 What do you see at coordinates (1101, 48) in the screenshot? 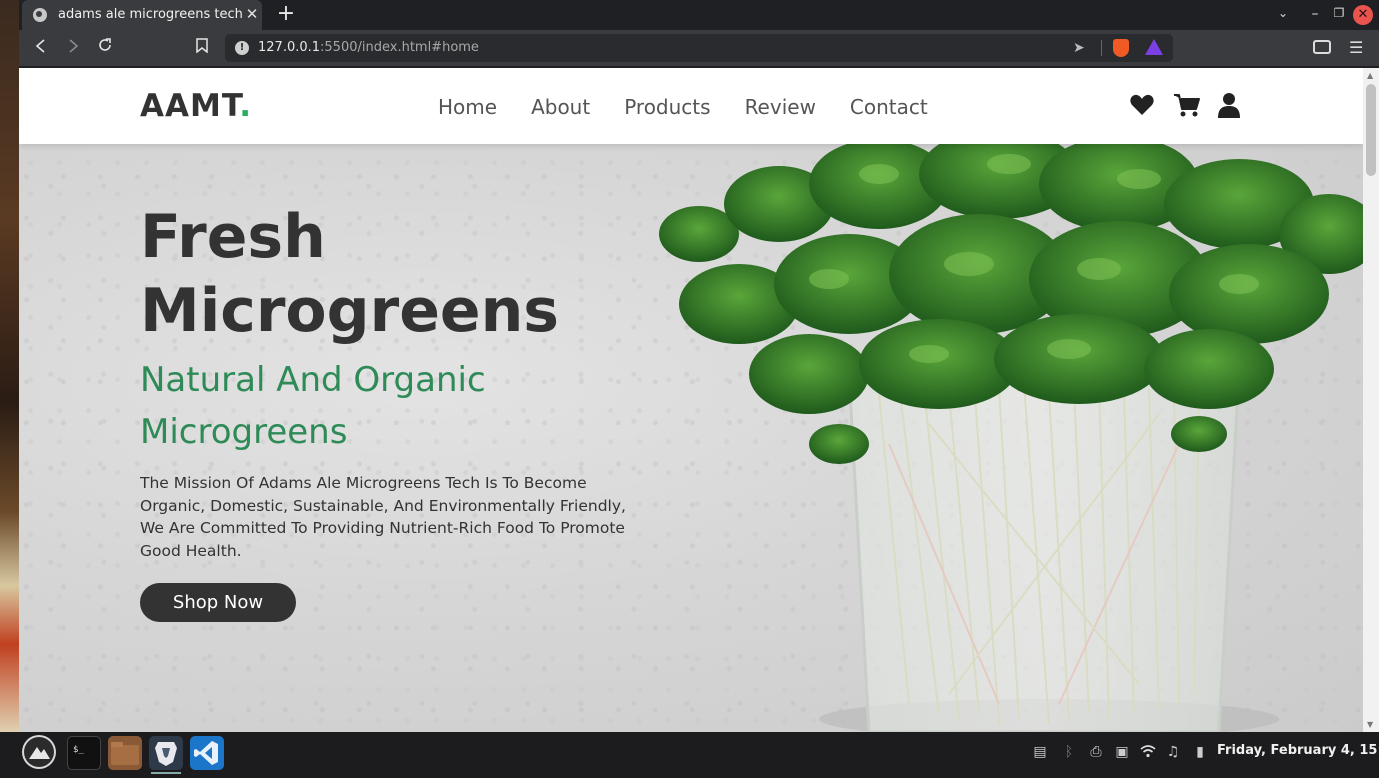
I see `divider` at bounding box center [1101, 48].